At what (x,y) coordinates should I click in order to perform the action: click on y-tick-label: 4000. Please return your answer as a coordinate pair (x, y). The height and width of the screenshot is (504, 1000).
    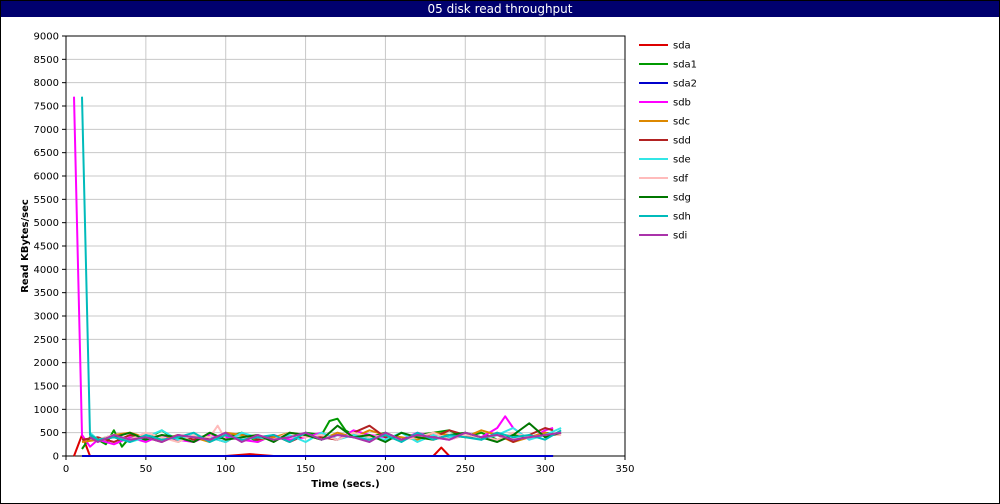
    Looking at the image, I should click on (46, 270).